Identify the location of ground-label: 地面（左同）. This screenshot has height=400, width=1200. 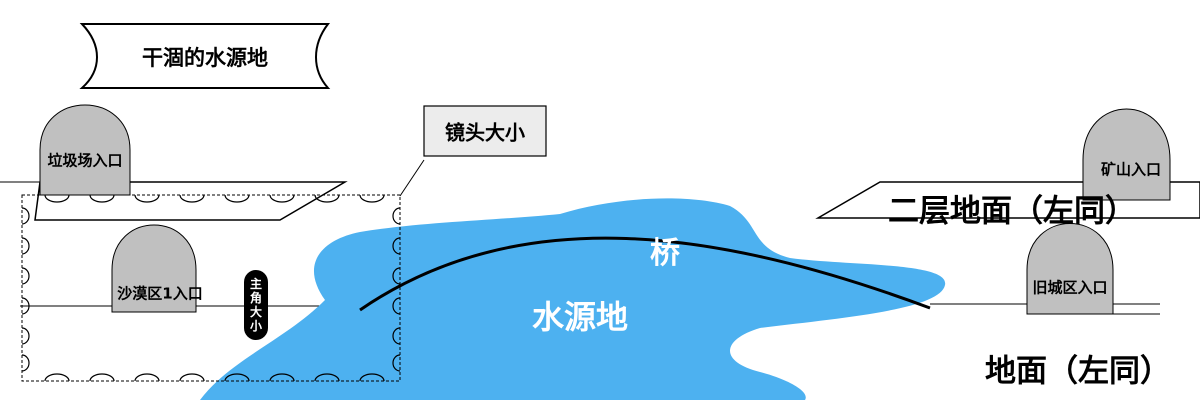
(1078, 371).